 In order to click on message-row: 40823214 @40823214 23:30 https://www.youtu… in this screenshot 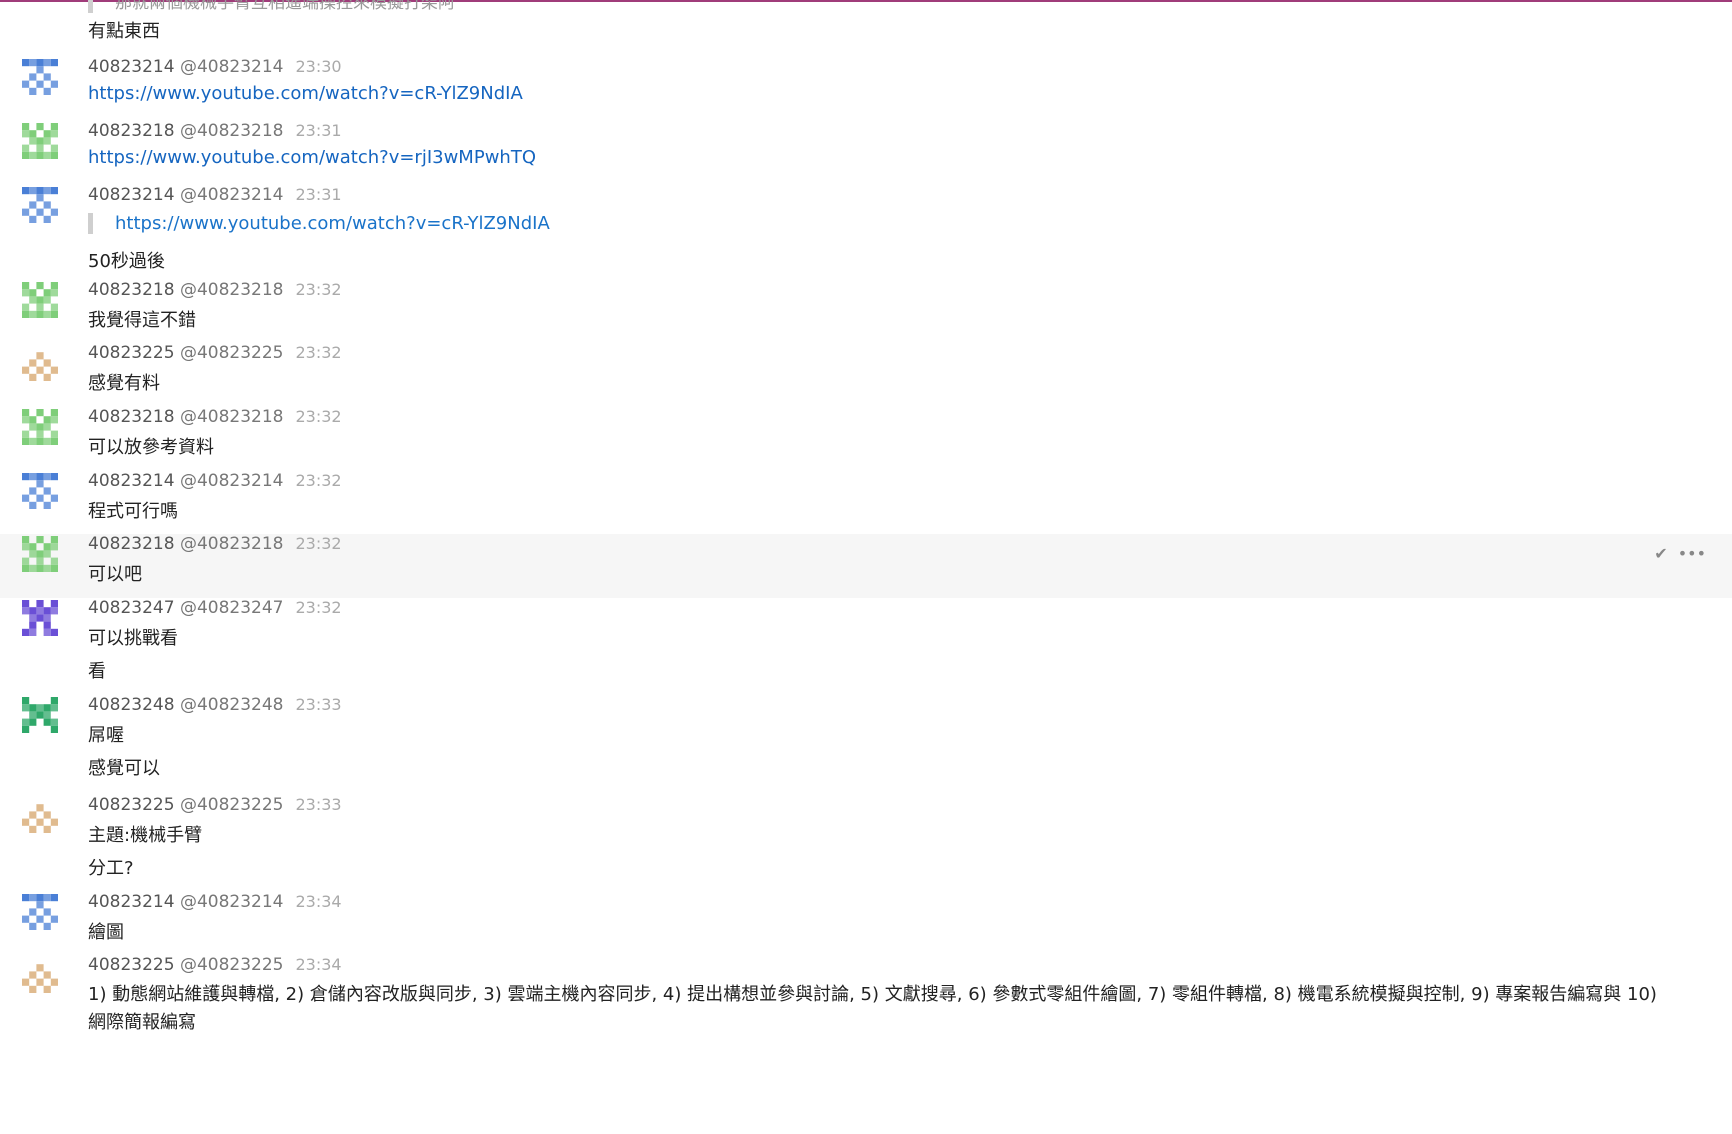, I will do `click(866, 91)`.